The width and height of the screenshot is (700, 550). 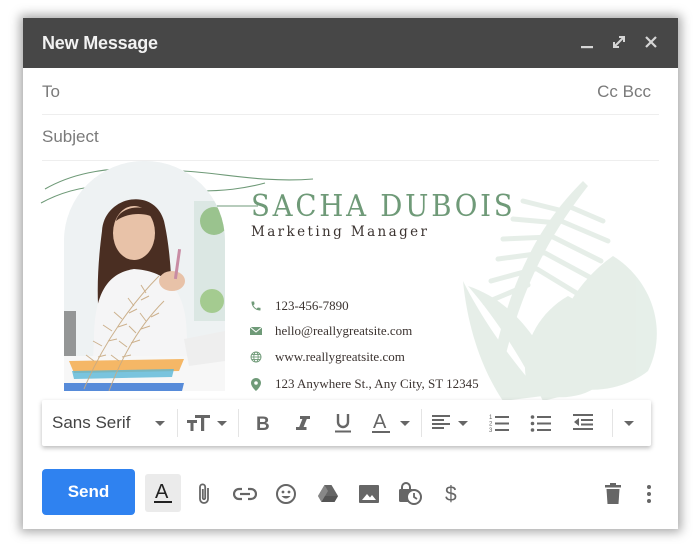 I want to click on lock-clock-icon, so click(x=410, y=493).